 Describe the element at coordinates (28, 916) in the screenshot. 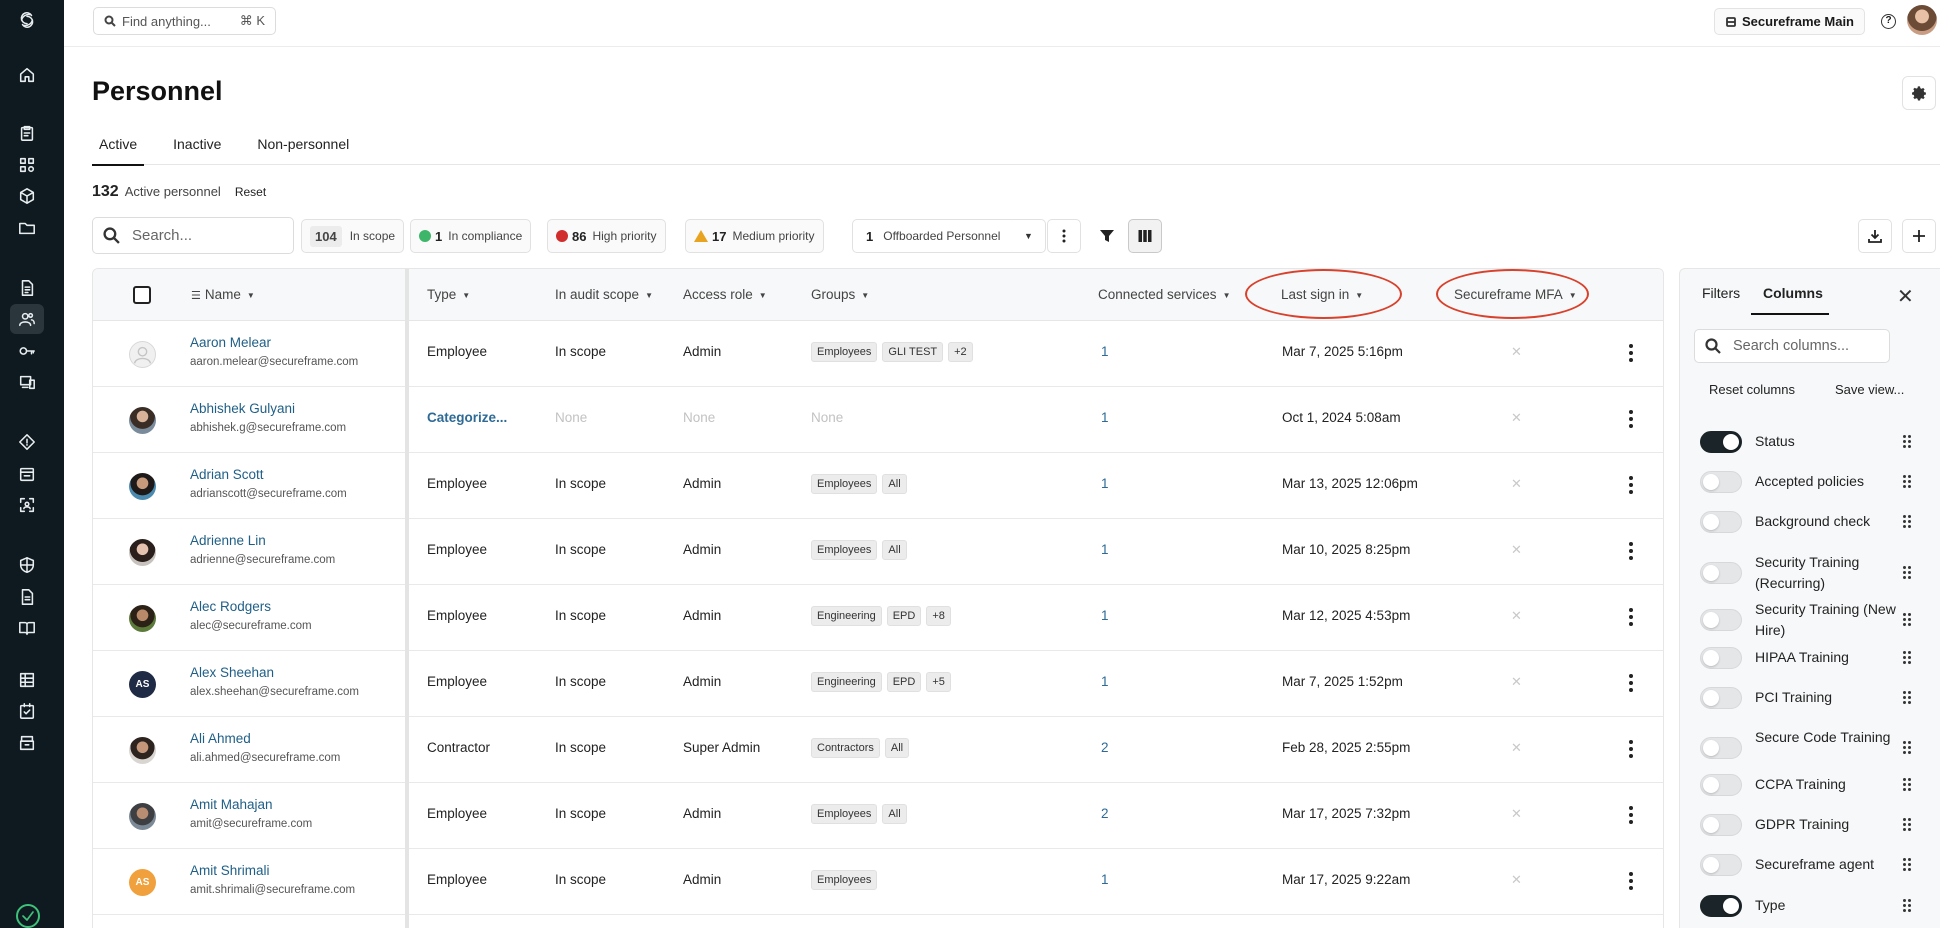

I see `compliance-status-icon` at that location.